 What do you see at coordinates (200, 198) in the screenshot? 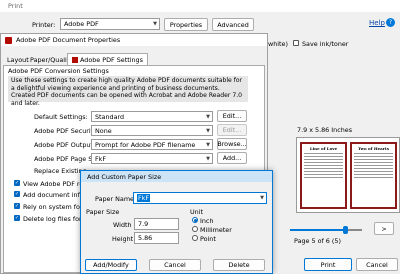
I see `paper-names-combobox: FkF ▼` at bounding box center [200, 198].